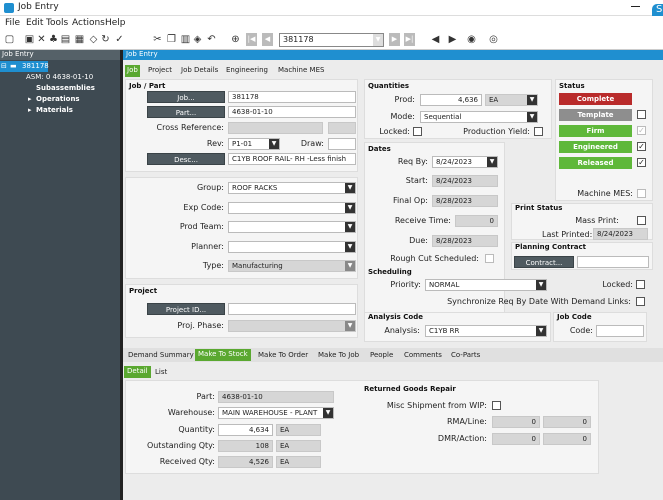  Describe the element at coordinates (641, 193) in the screenshot. I see `machine-mes-checkbox` at that location.